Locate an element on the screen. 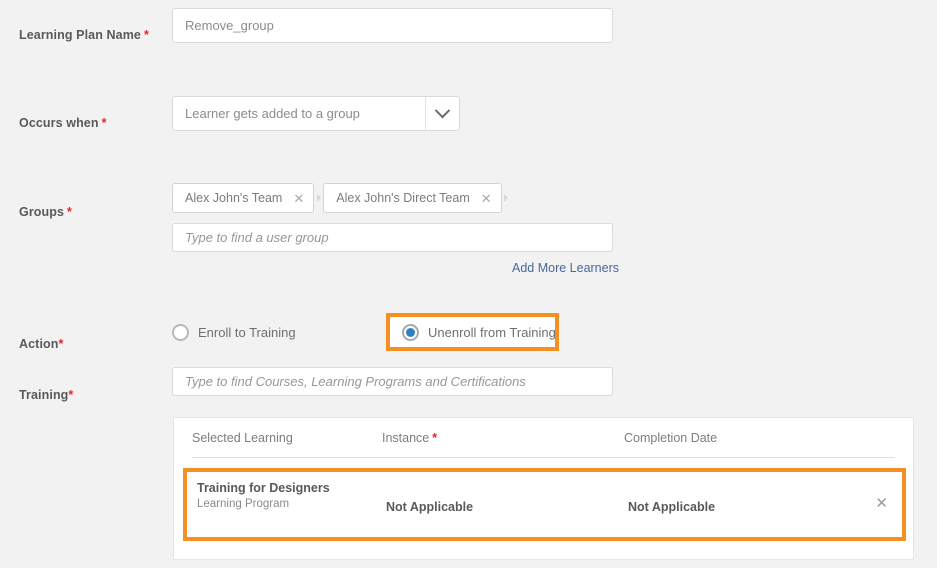 Image resolution: width=937 pixels, height=568 pixels. column-header-instance: Instance * is located at coordinates (409, 438).